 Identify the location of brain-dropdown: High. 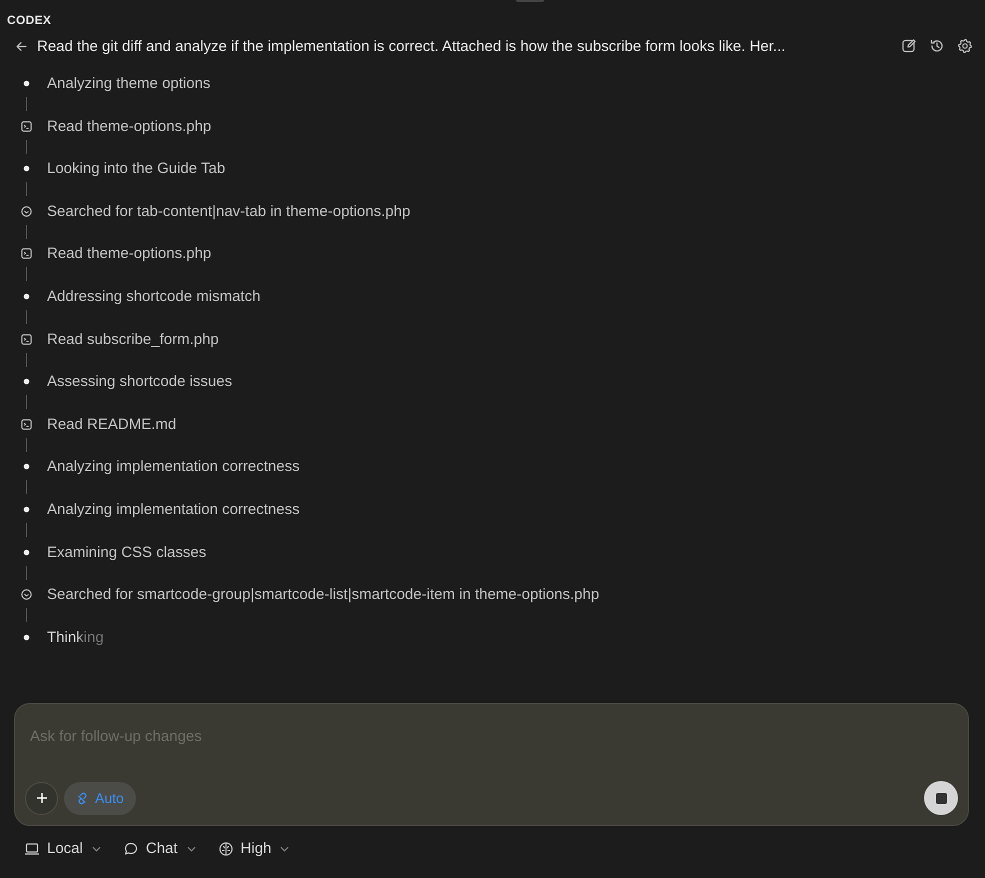
(254, 848).